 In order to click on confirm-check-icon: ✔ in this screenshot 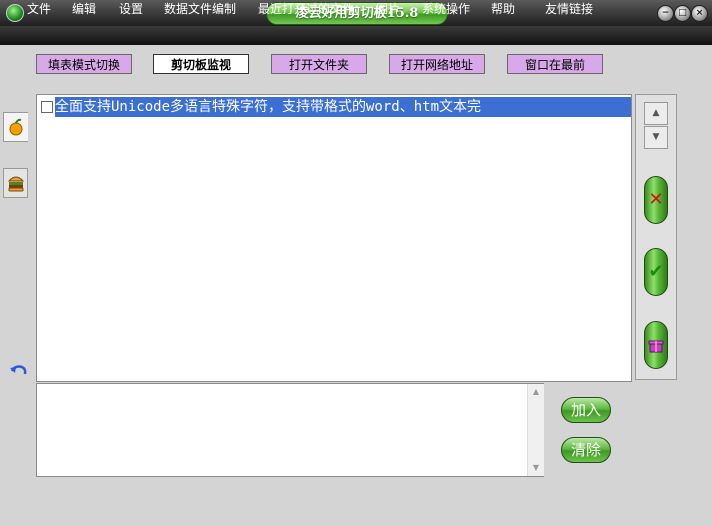, I will do `click(656, 271)`.